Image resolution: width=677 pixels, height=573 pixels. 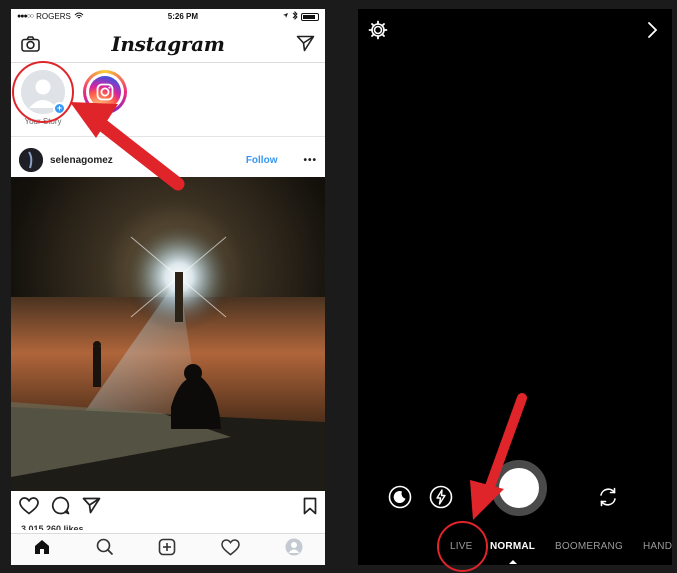 I want to click on battery-icon, so click(x=309, y=16).